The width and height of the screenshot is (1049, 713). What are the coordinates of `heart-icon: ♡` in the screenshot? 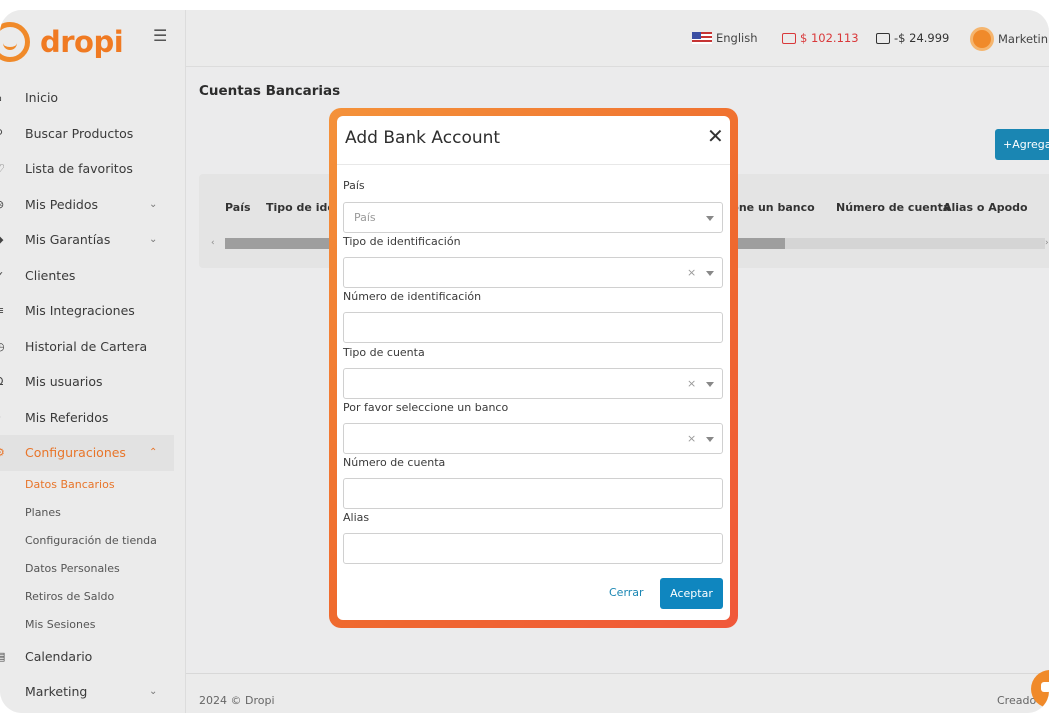 It's located at (3, 168).